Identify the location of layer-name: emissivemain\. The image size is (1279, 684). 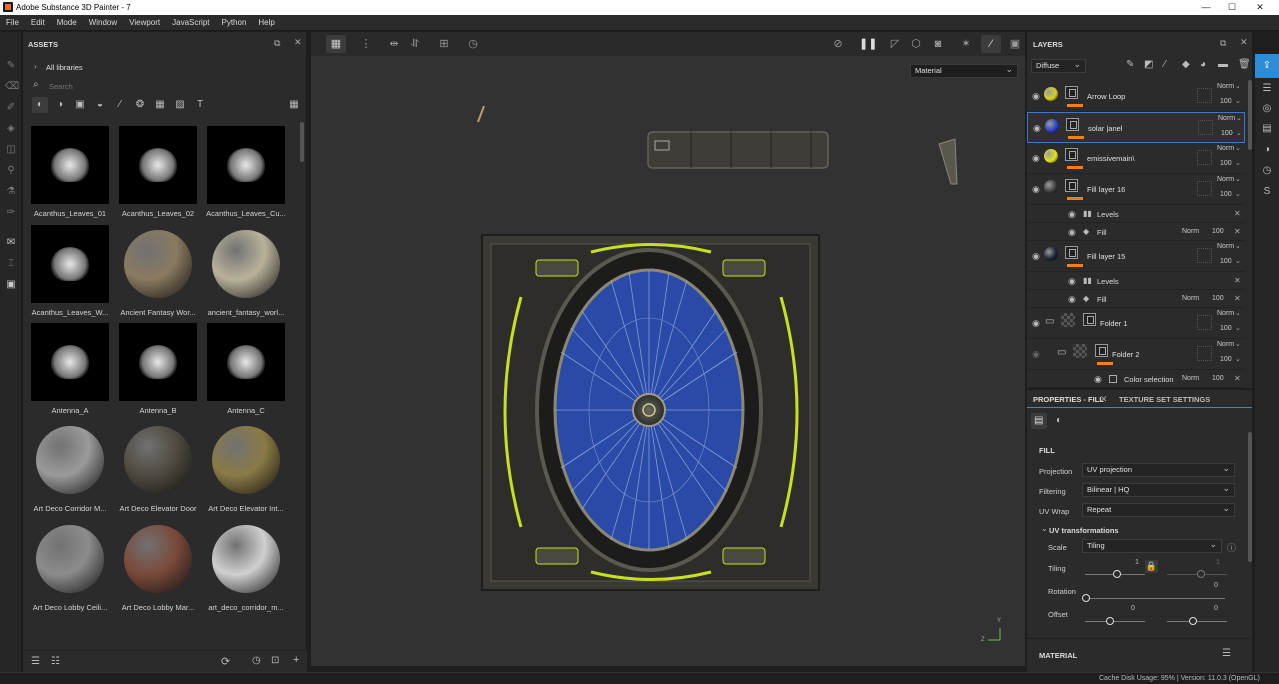
(1111, 158).